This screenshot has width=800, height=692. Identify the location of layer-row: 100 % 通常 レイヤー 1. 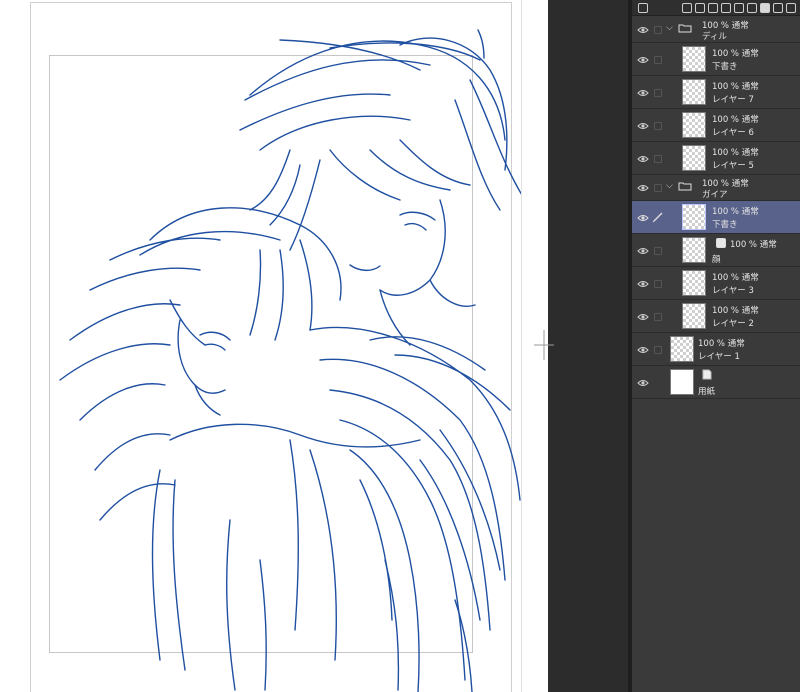
(716, 349).